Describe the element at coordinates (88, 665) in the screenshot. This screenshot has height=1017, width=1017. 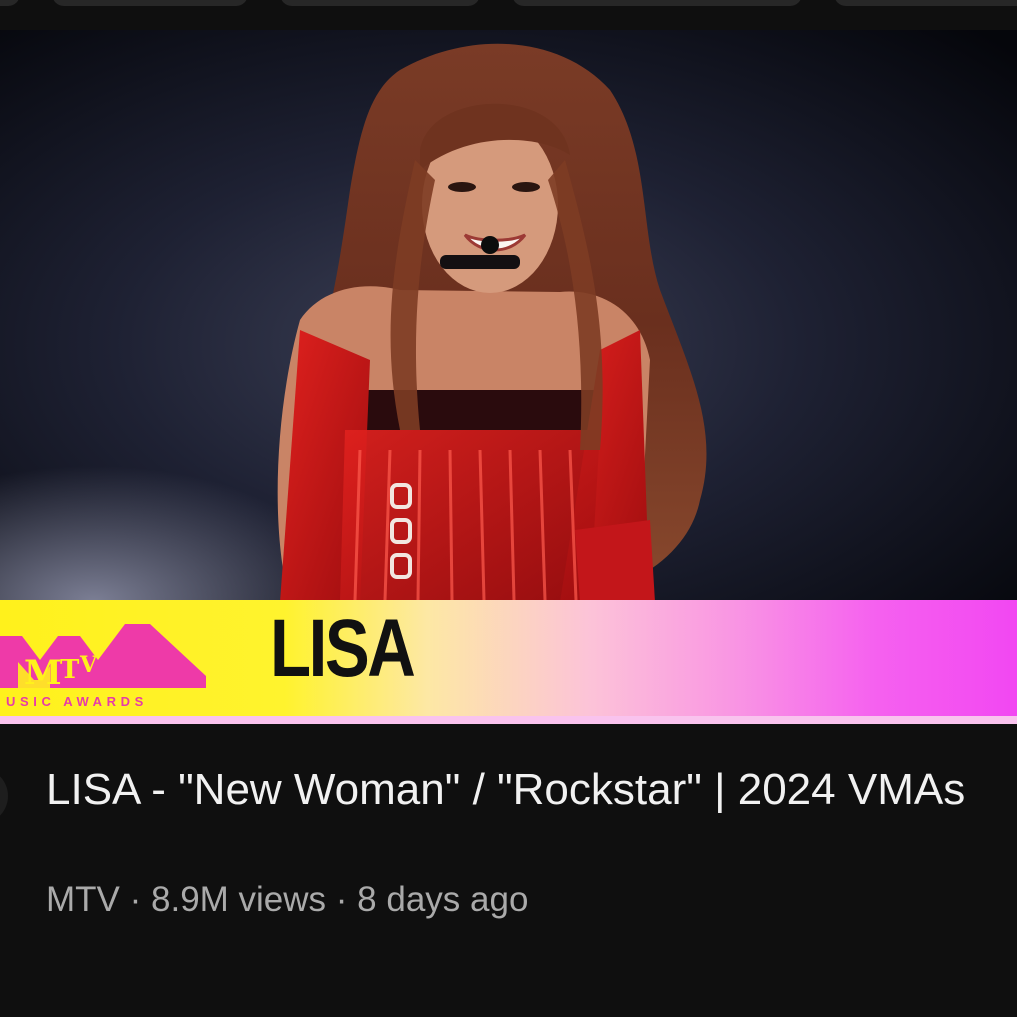
I see `svg-text: V` at that location.